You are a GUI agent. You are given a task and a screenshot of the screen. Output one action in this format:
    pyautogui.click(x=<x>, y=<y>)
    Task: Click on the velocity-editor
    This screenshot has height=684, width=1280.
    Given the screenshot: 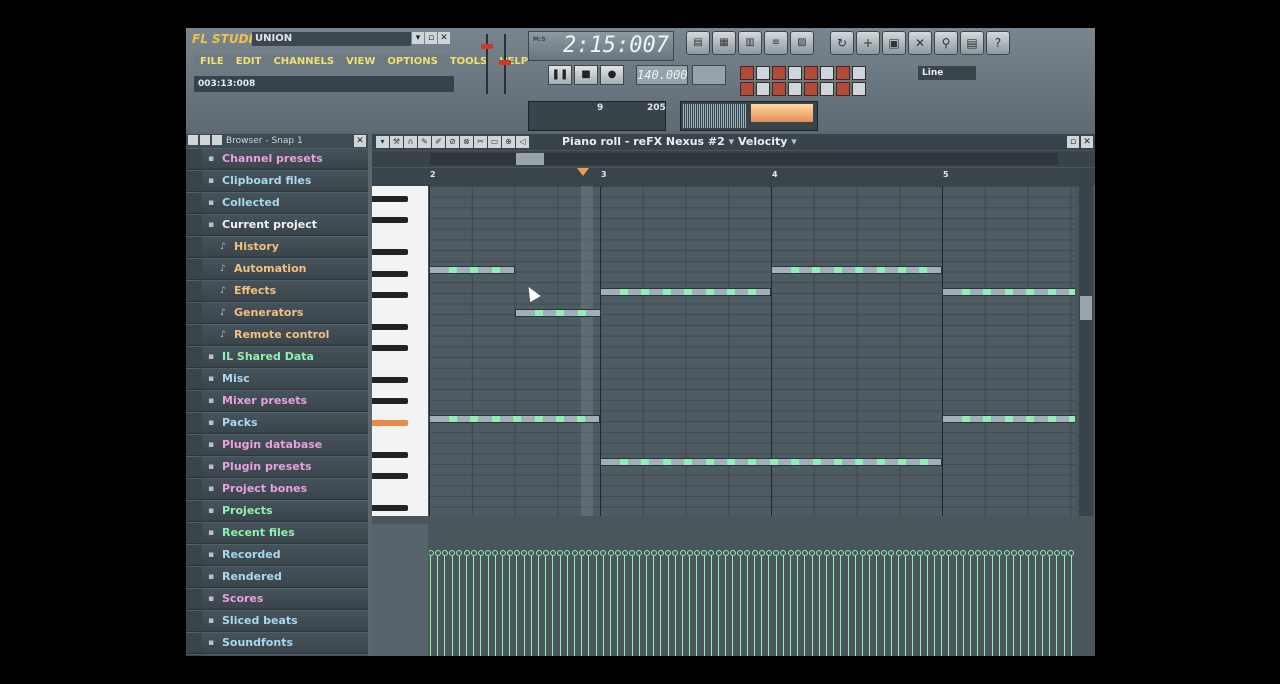 What is the action you would take?
    pyautogui.click(x=752, y=590)
    